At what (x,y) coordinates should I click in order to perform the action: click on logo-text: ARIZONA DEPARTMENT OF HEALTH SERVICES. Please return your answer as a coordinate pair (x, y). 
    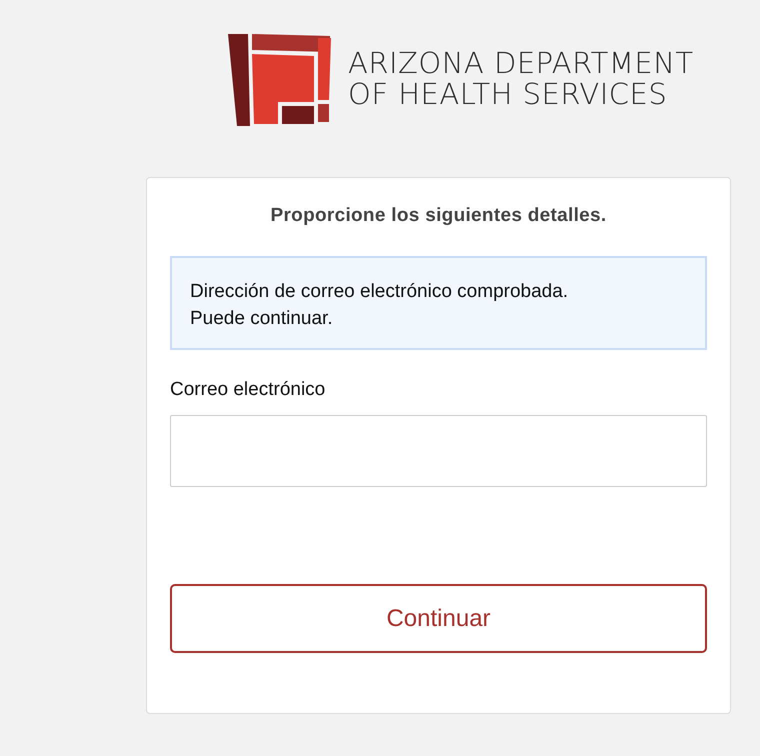
    Looking at the image, I should click on (521, 79).